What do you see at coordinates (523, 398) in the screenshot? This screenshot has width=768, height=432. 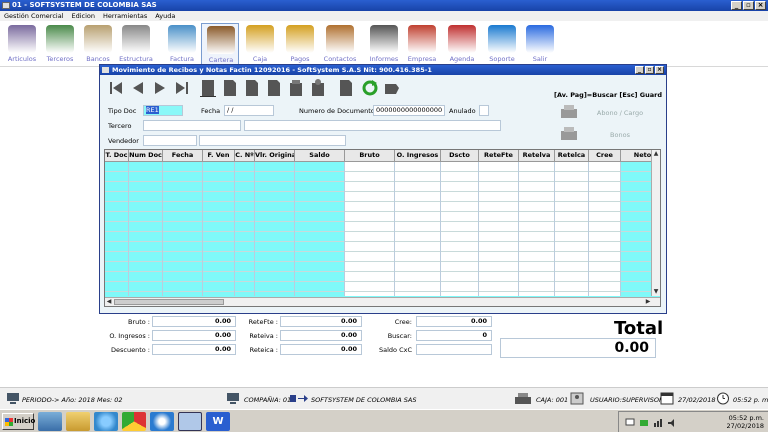 I see `cash-register-icon` at bounding box center [523, 398].